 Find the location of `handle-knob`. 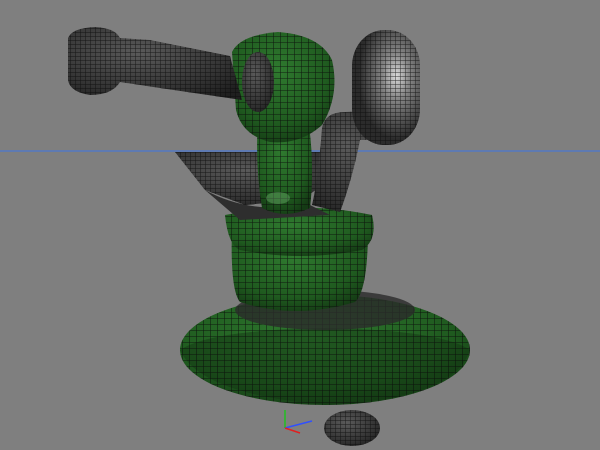

handle-knob is located at coordinates (386, 87).